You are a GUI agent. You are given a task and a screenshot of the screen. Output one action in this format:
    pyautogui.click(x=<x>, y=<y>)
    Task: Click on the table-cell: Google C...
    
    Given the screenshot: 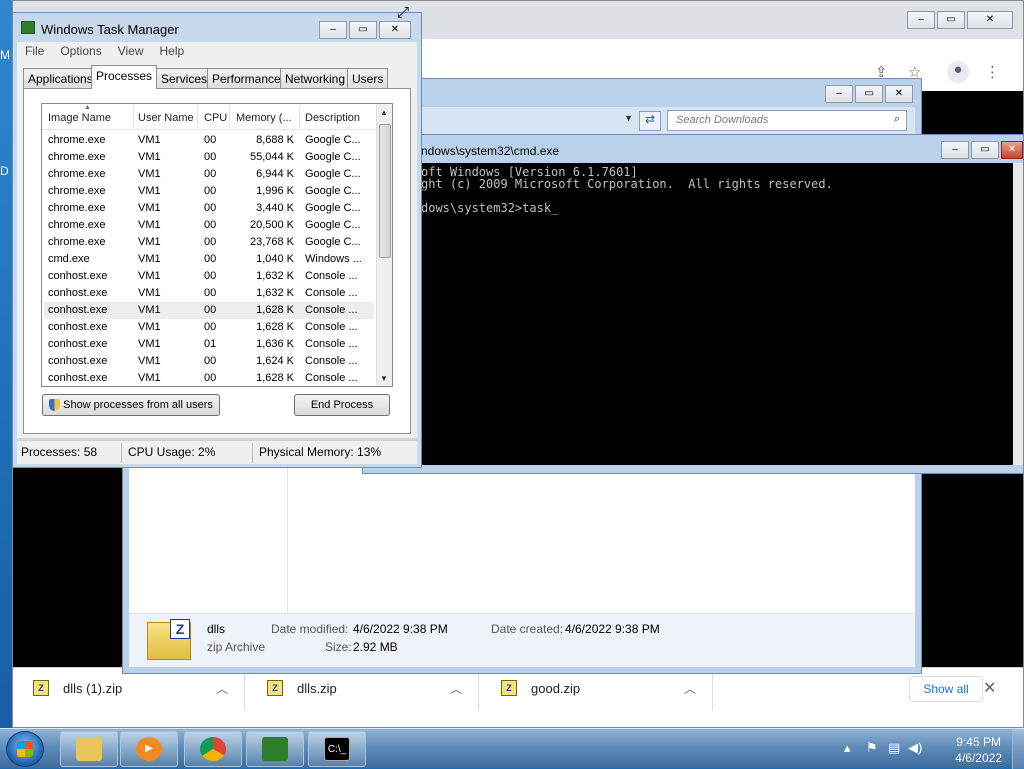 What is the action you would take?
    pyautogui.click(x=333, y=174)
    